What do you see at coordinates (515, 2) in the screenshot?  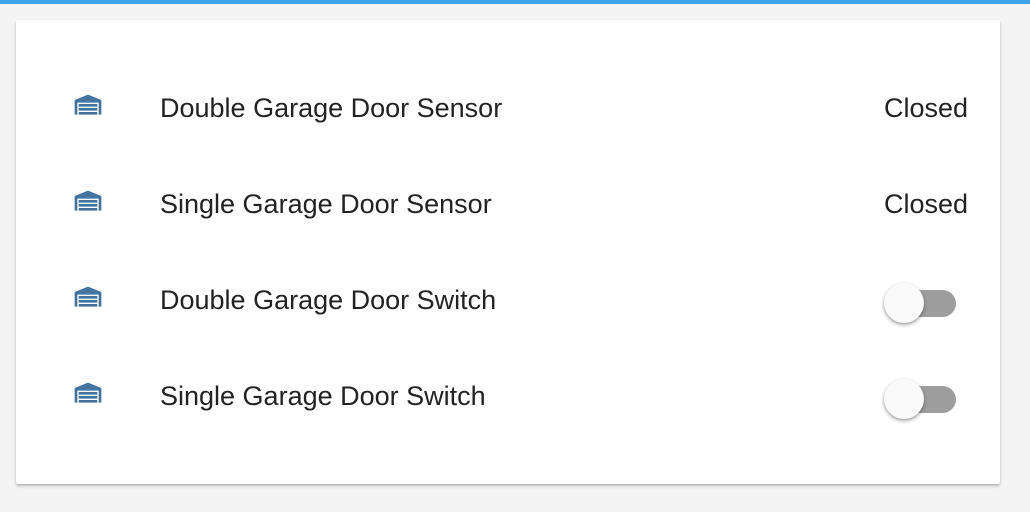 I see `top-accent-bar` at bounding box center [515, 2].